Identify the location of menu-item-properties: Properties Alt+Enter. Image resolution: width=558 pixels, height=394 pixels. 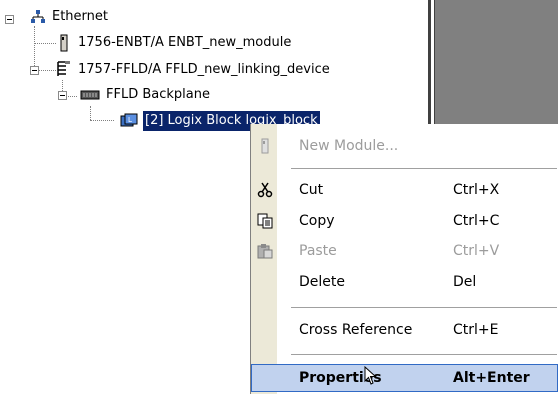
(404, 378).